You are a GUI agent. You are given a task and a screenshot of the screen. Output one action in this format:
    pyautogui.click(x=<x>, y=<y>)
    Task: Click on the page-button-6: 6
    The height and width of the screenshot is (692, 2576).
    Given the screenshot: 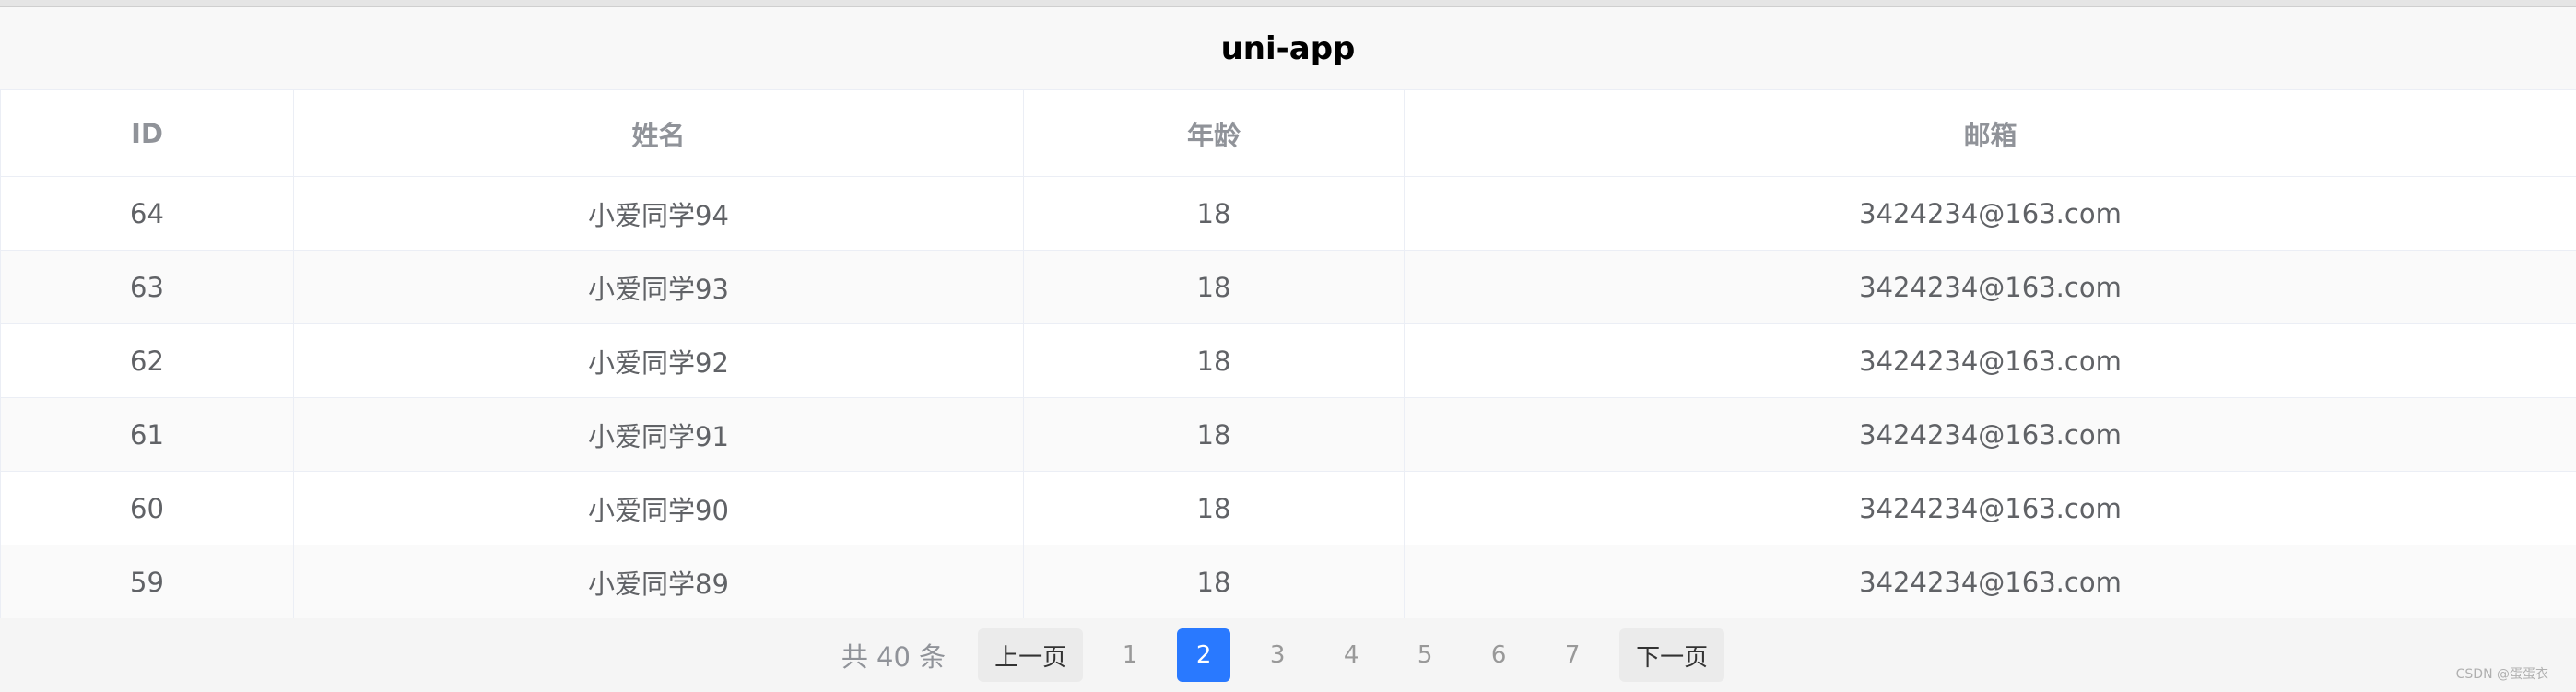 What is the action you would take?
    pyautogui.click(x=1498, y=655)
    